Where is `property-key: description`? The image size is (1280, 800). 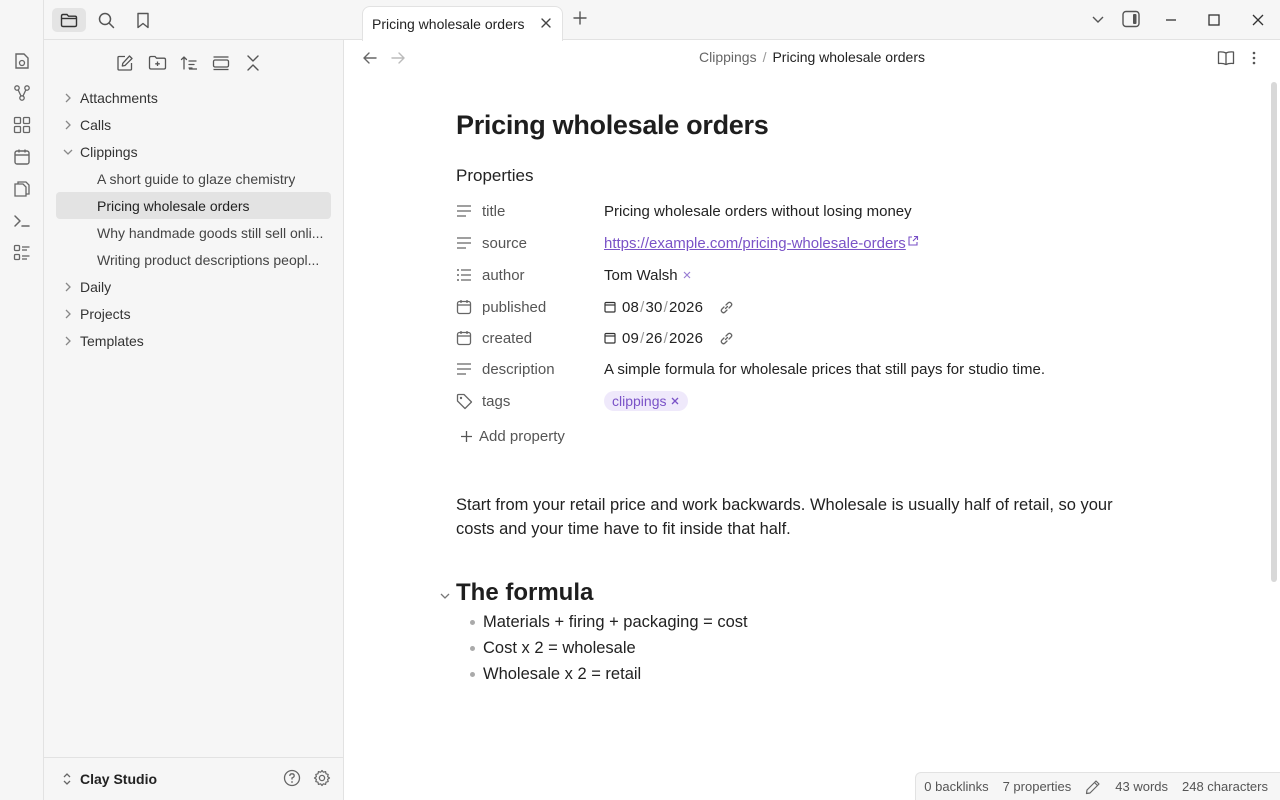
property-key: description is located at coordinates (543, 369).